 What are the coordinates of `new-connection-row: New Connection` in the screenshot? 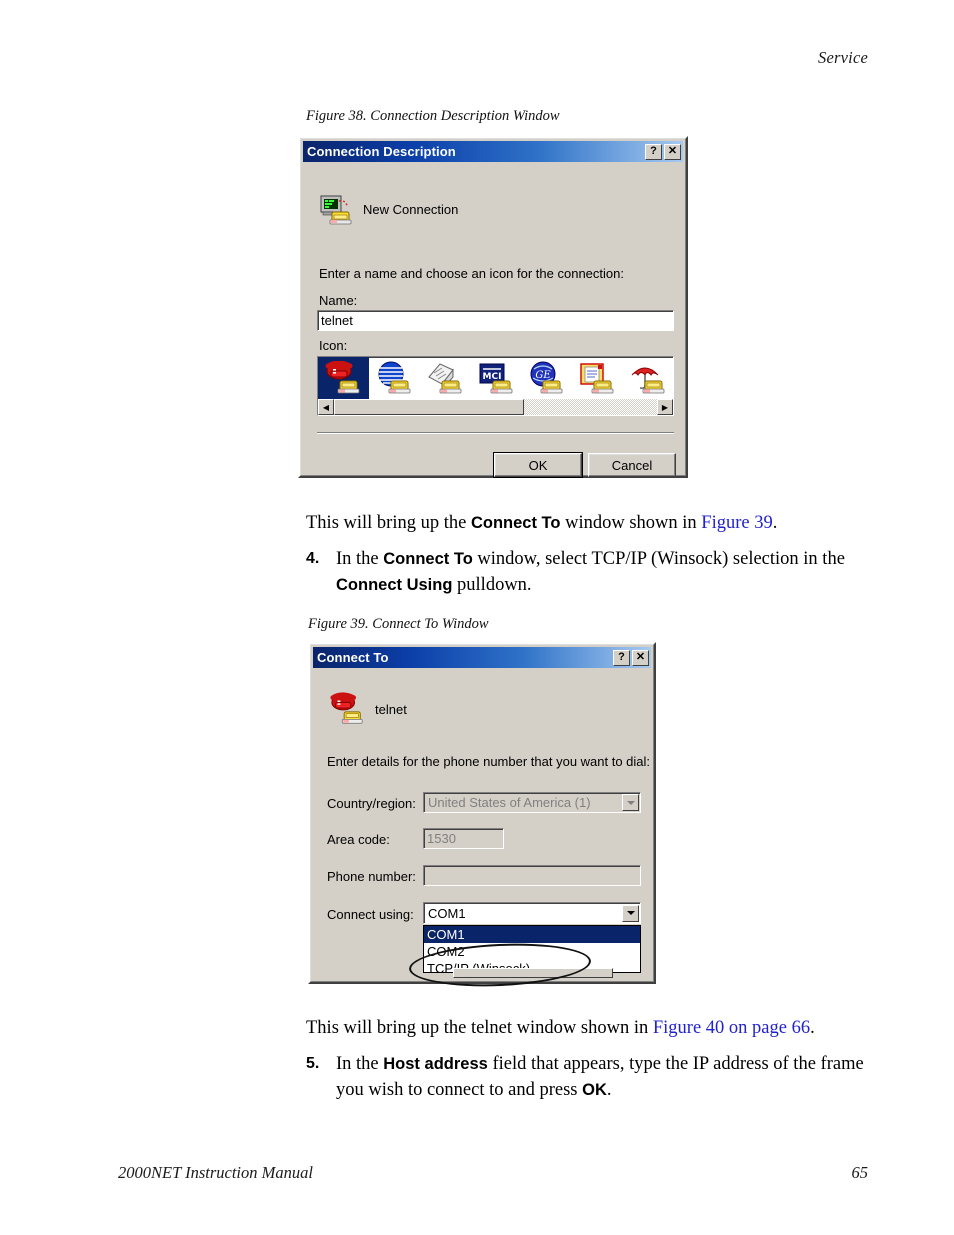 It's located at (388, 209).